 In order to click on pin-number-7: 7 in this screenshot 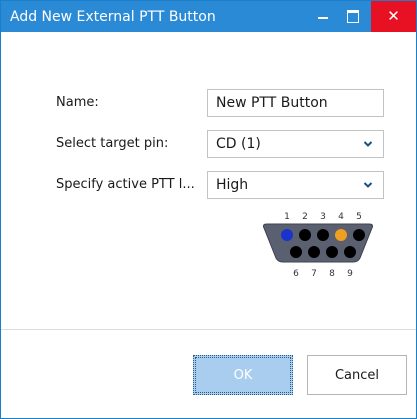, I will do `click(314, 274)`.